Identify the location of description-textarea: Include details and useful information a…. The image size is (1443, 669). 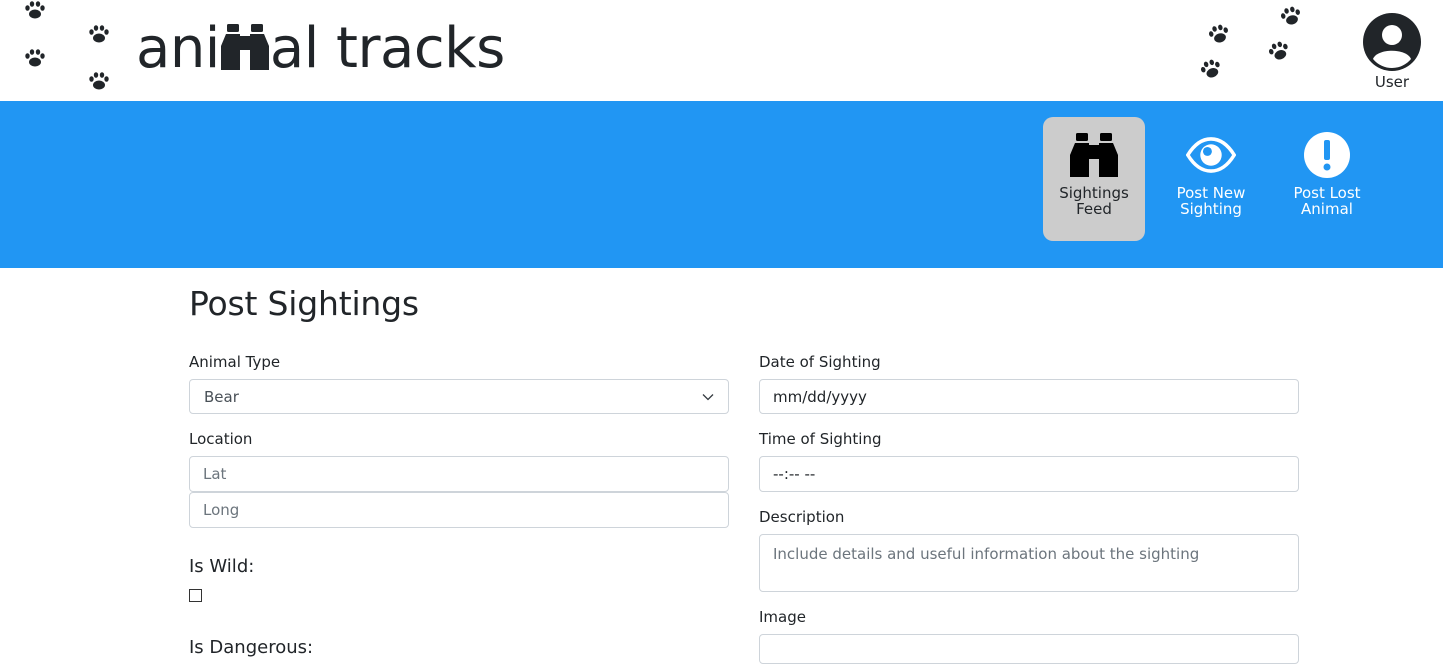
(1029, 563).